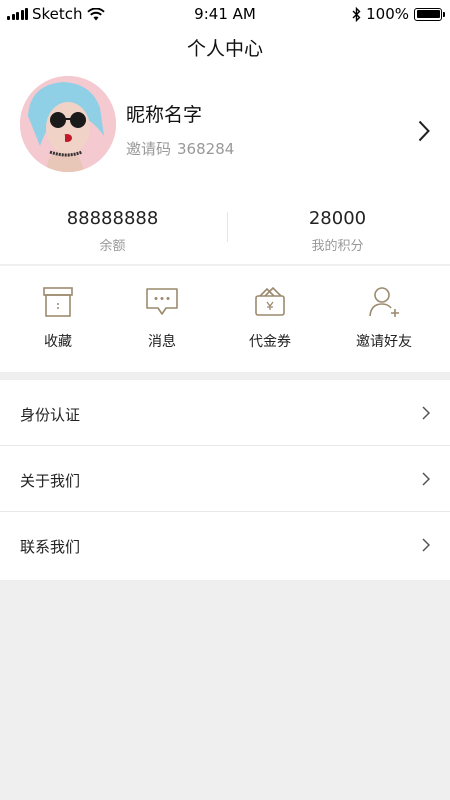  Describe the element at coordinates (112, 218) in the screenshot. I see `balance-value: 88888888` at that location.